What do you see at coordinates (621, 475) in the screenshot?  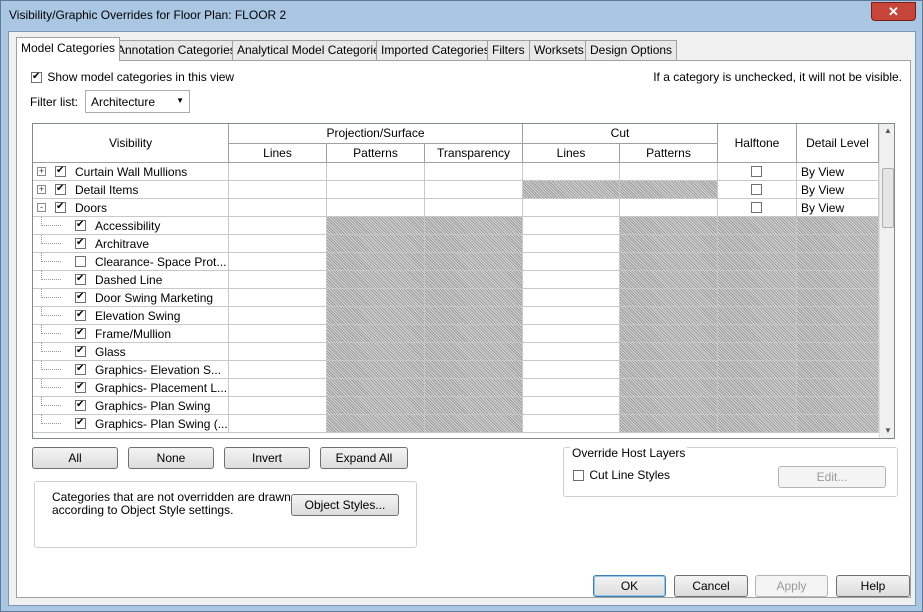 I see `cut-line-styles: Cut Line Styles` at bounding box center [621, 475].